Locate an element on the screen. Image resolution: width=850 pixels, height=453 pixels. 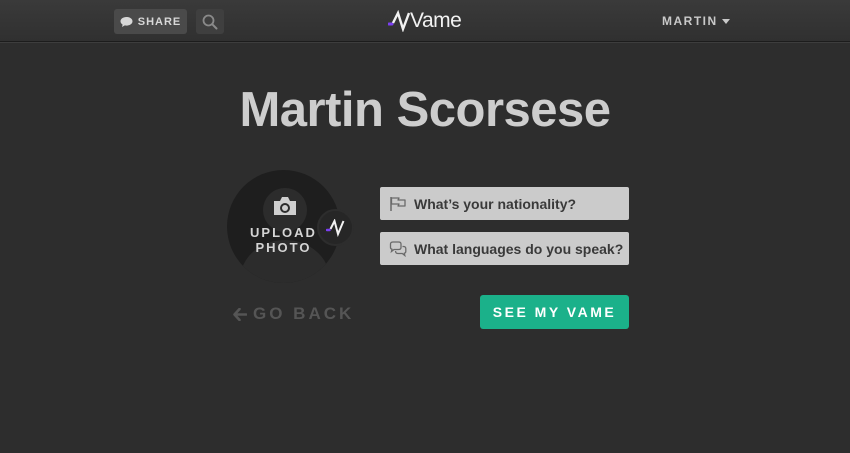
top-navigation-bar: SHARE Vame MARTIN is located at coordinates (425, 21).